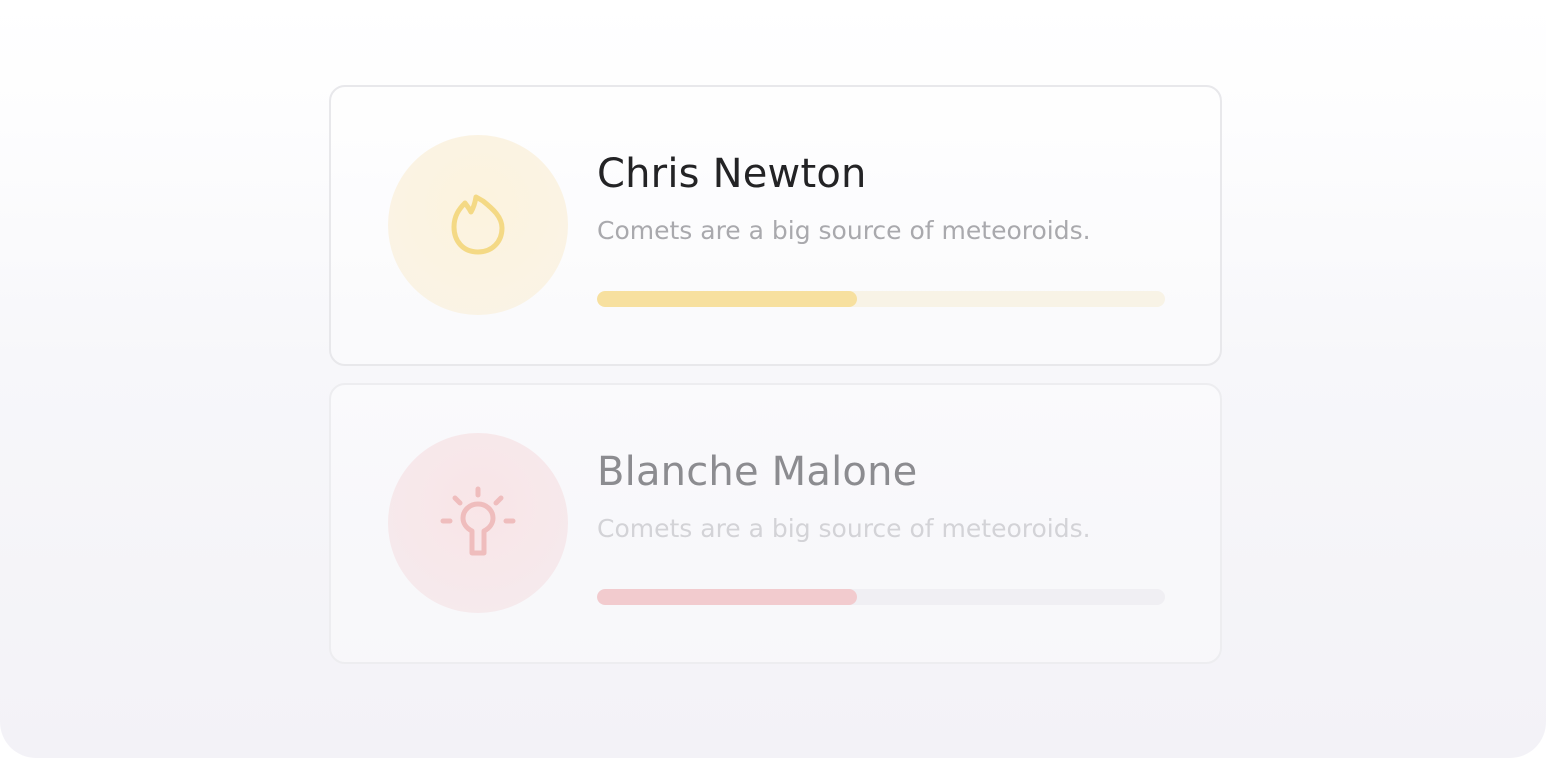 This screenshot has height=758, width=1546. I want to click on card-name: Blanche Malone, so click(757, 472).